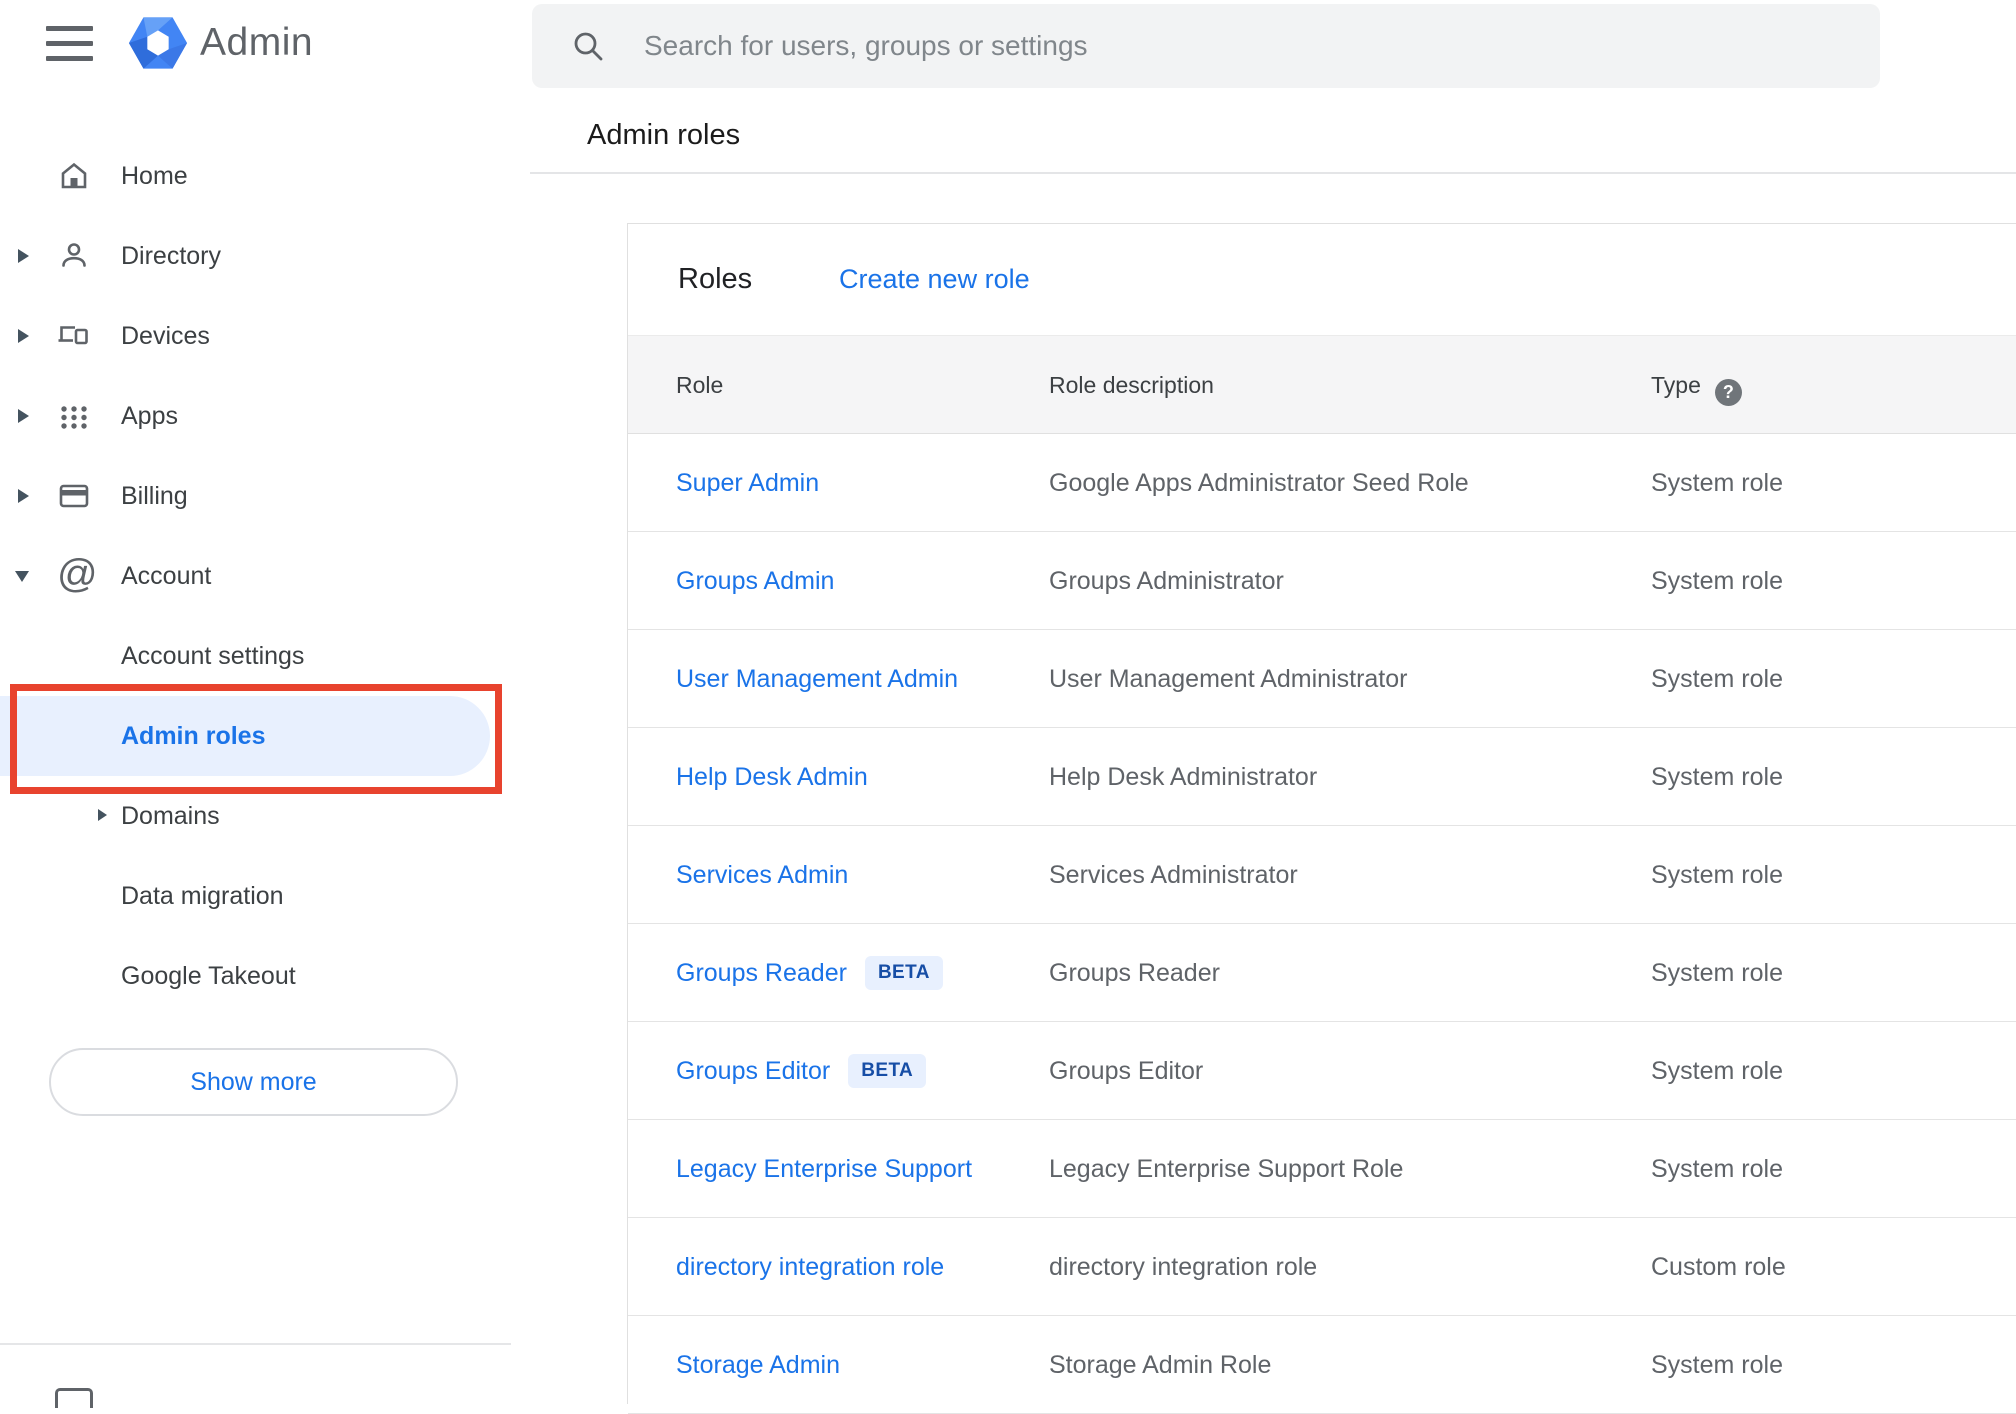 The image size is (2016, 1414). I want to click on sidebar-item-google-takeout: Google Takeout, so click(257, 976).